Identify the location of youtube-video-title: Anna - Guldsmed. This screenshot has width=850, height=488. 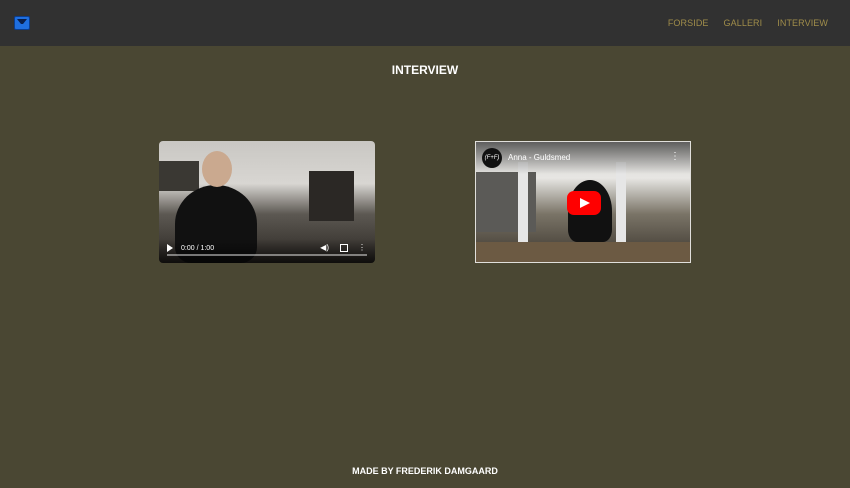
(539, 157).